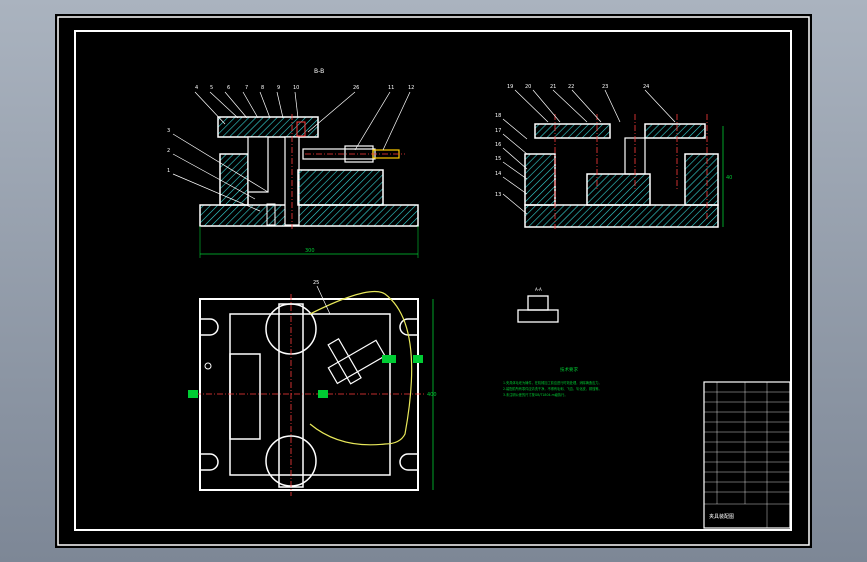 This screenshot has height=562, width=867. Describe the element at coordinates (510, 87) in the screenshot. I see `callout-19: 19` at that location.